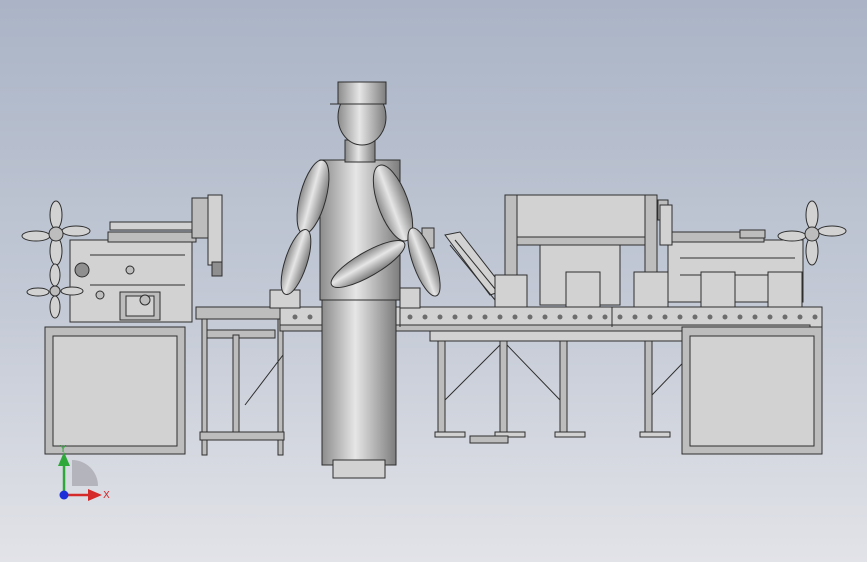 Image resolution: width=867 pixels, height=562 pixels. I want to click on x-axis-arrowhead, so click(95, 495).